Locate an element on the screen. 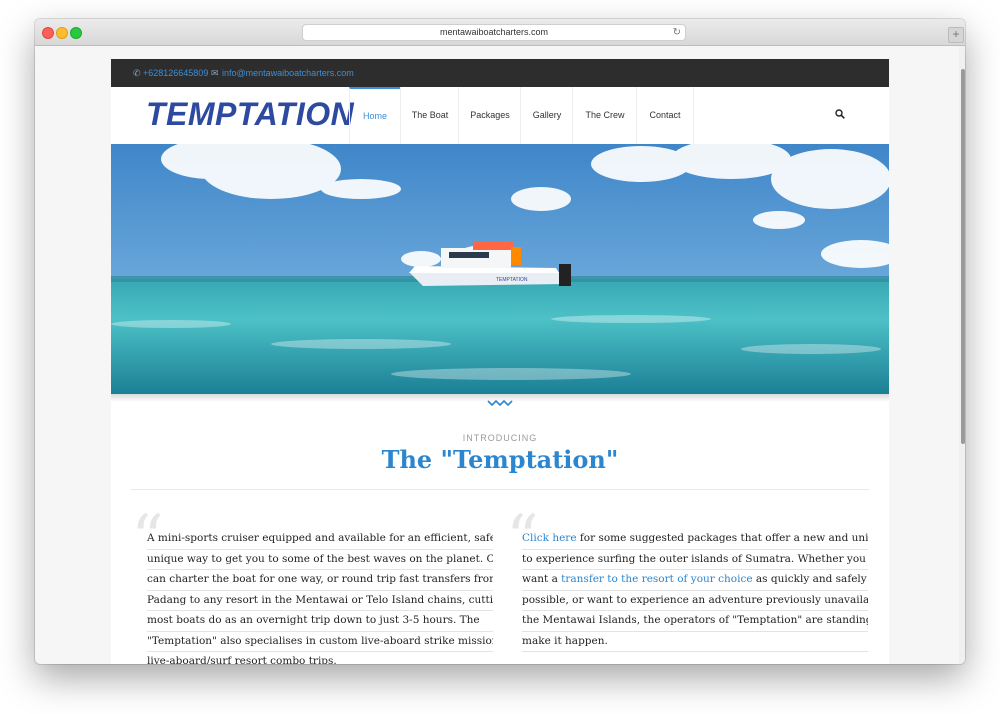 This screenshot has height=714, width=1000. text-fragment: want a is located at coordinates (542, 579).